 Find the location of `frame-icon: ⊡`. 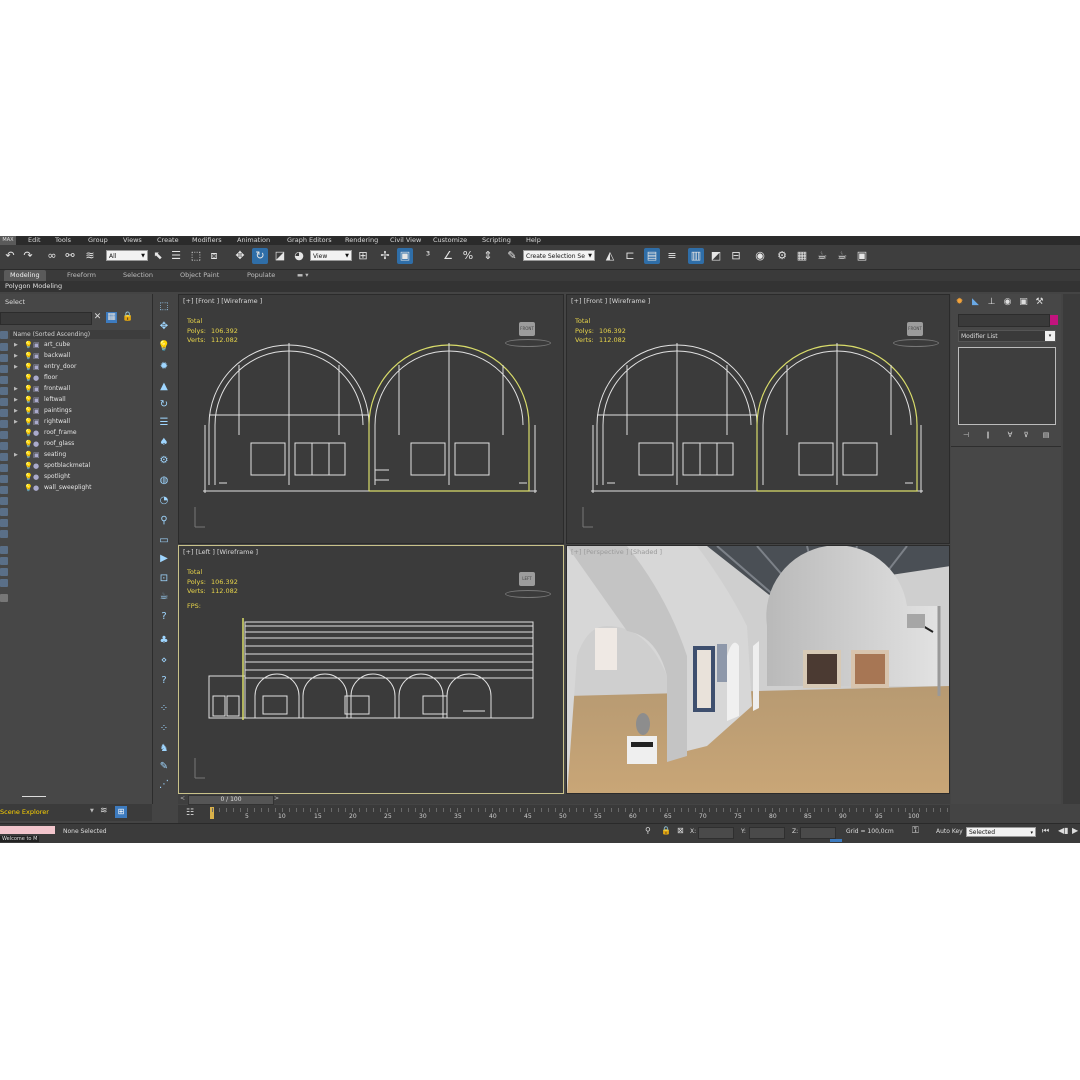

frame-icon: ⊡ is located at coordinates (164, 579).